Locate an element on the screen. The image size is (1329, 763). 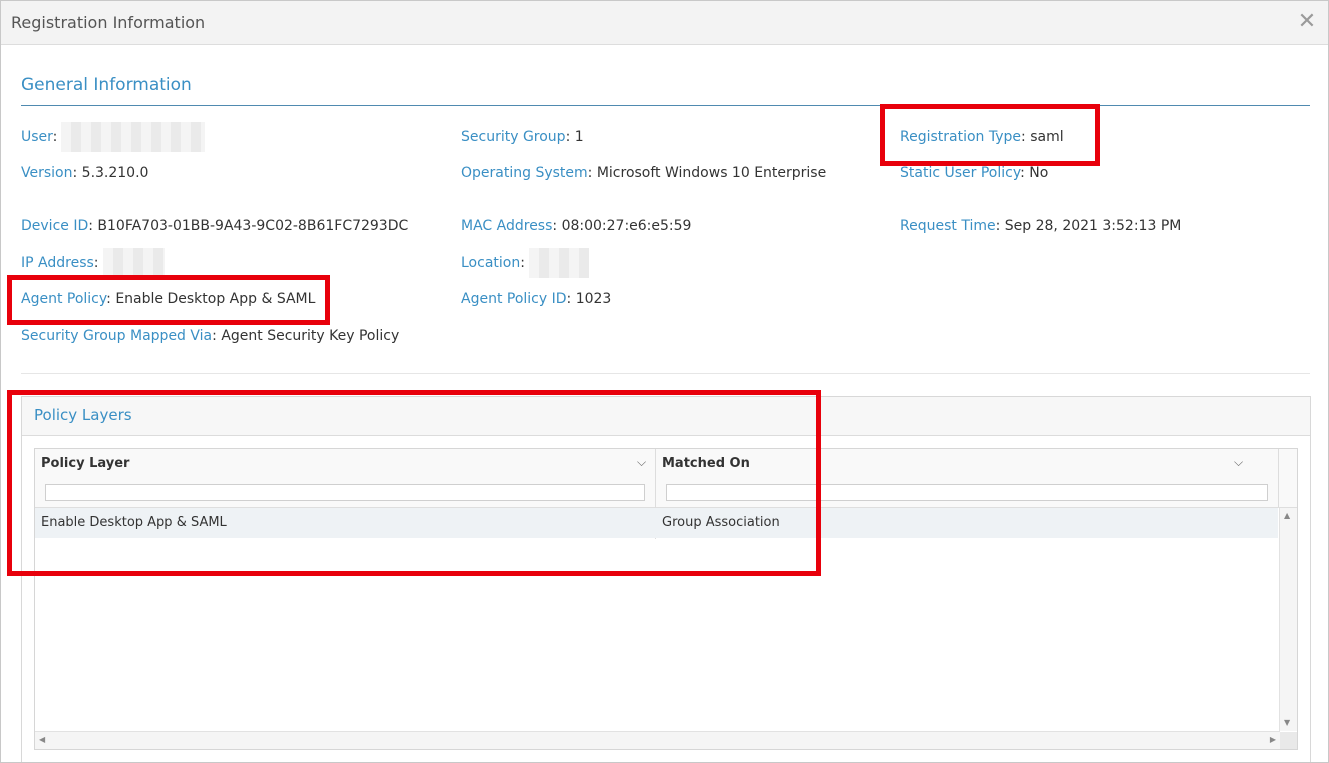
field-mac-address: MAC Address: 08:00:27:e6:e5:59 is located at coordinates (576, 226).